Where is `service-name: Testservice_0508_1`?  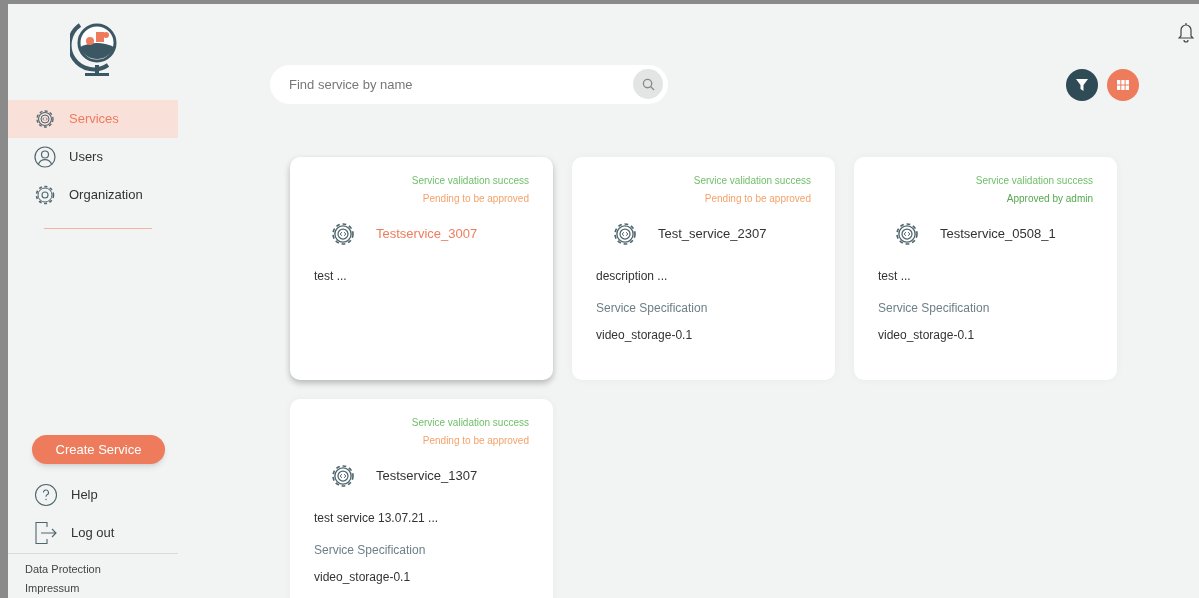
service-name: Testservice_0508_1 is located at coordinates (998, 234).